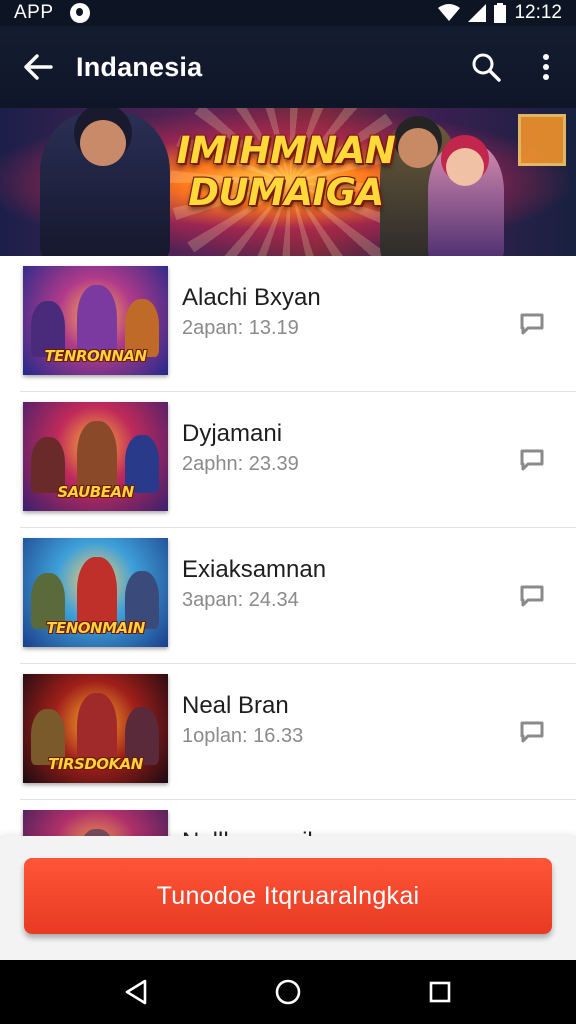 This screenshot has height=1024, width=576. Describe the element at coordinates (95, 492) in the screenshot. I see `thumbnail-logo: SAUBEAN` at that location.